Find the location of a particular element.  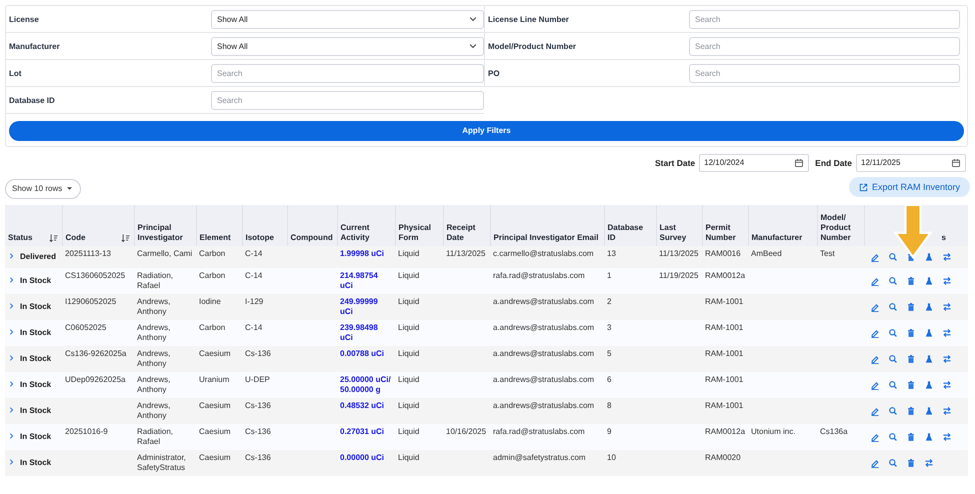

table-cell: RAM0016 is located at coordinates (725, 257).